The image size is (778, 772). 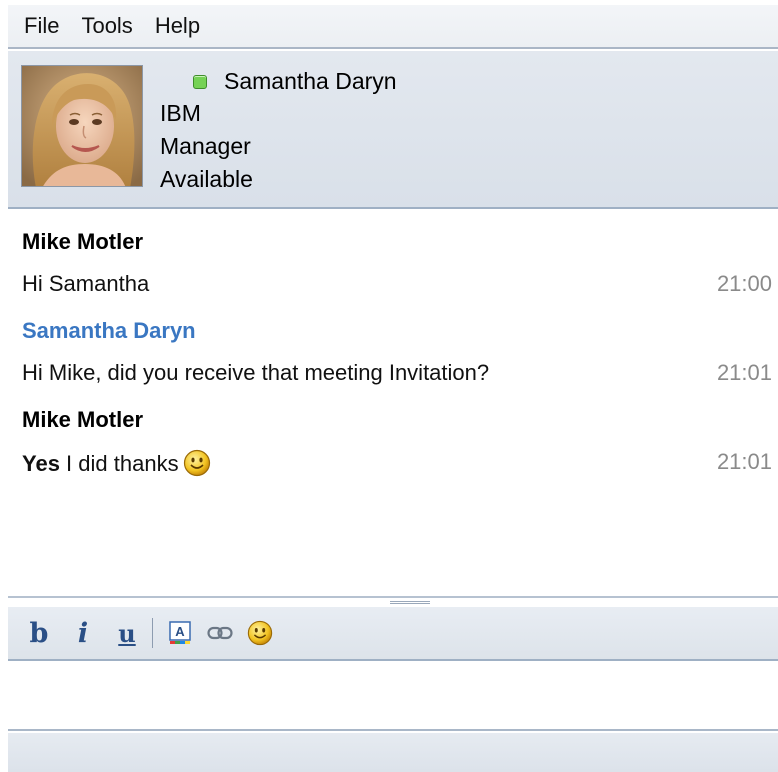 What do you see at coordinates (109, 330) in the screenshot?
I see `message-sender: Samantha Daryn` at bounding box center [109, 330].